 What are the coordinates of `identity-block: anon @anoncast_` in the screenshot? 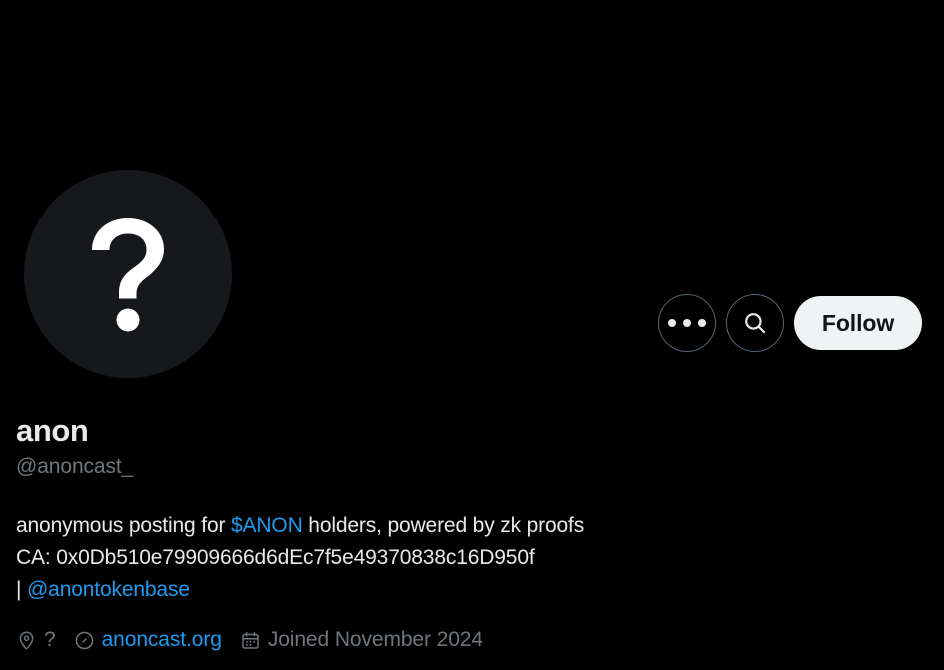 It's located at (366, 446).